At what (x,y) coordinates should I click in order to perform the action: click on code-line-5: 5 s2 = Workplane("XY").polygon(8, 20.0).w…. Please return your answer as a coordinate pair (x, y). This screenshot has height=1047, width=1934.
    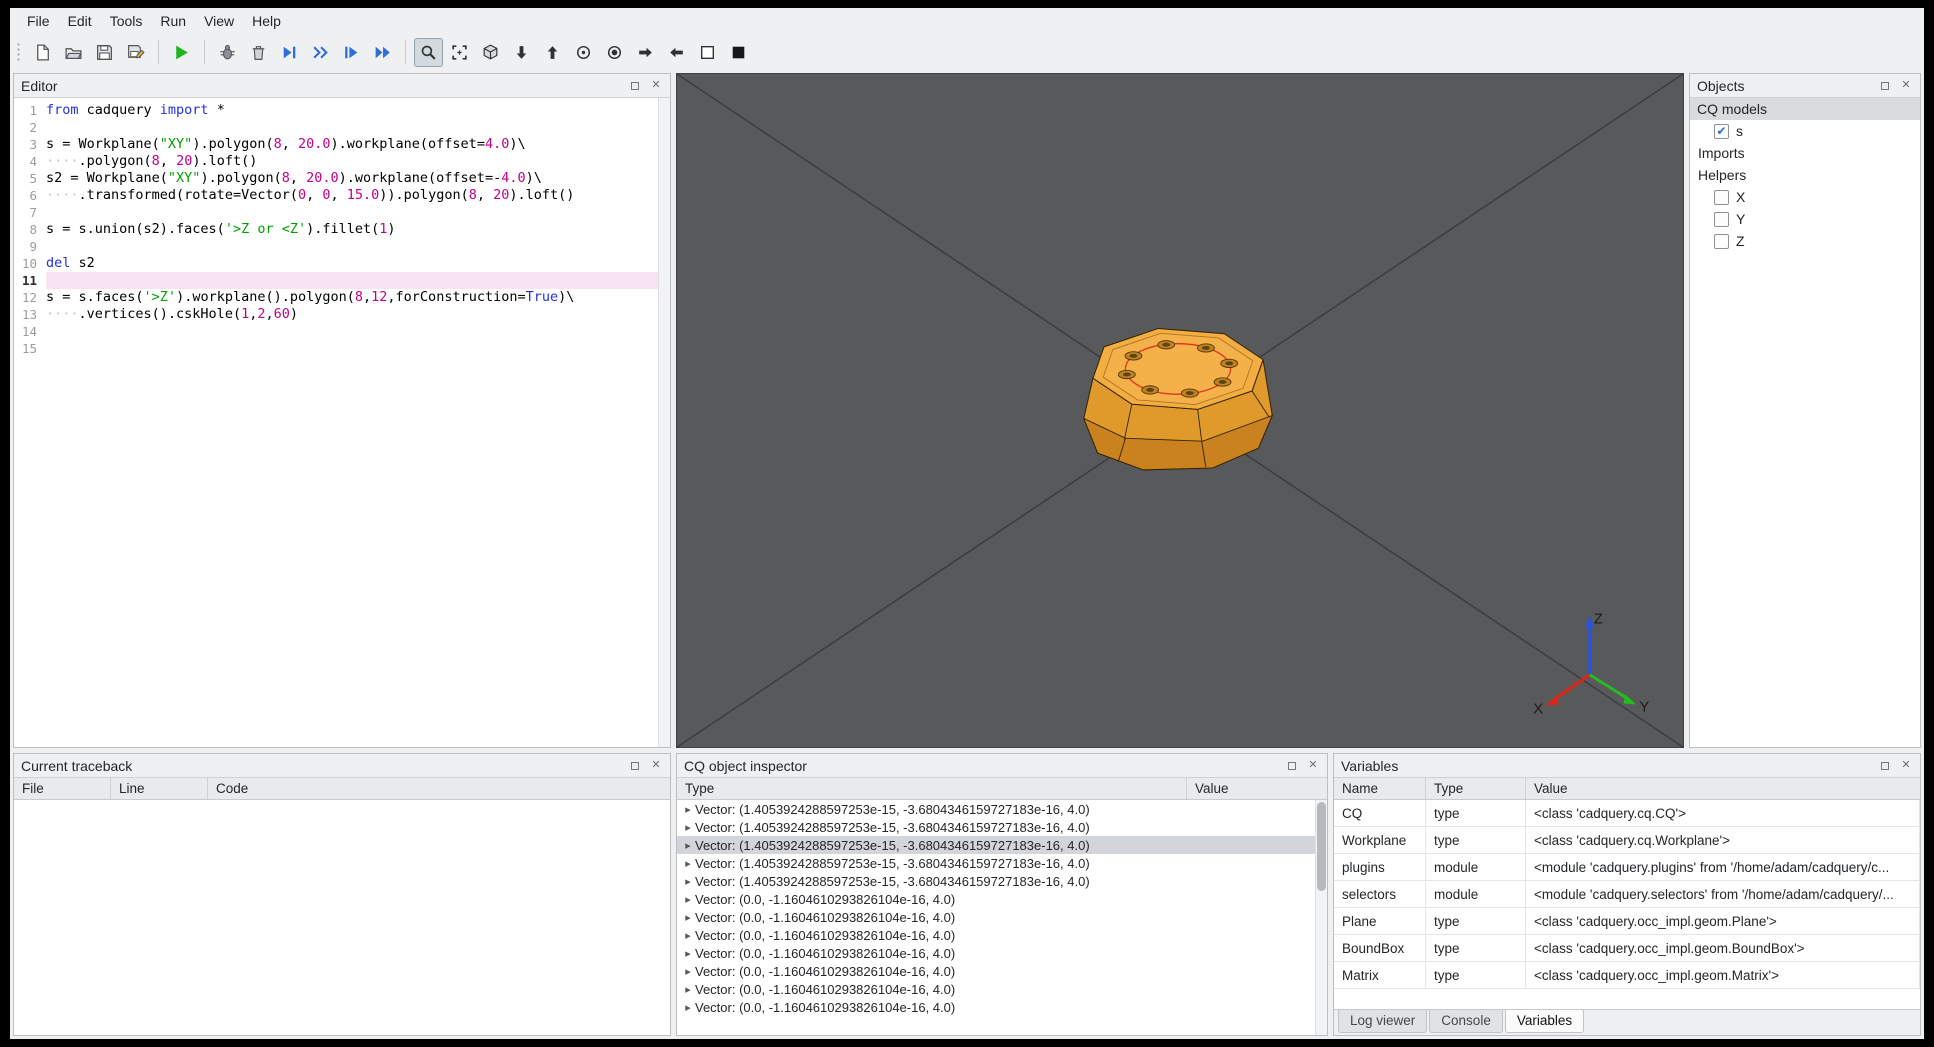
    Looking at the image, I should click on (342, 178).